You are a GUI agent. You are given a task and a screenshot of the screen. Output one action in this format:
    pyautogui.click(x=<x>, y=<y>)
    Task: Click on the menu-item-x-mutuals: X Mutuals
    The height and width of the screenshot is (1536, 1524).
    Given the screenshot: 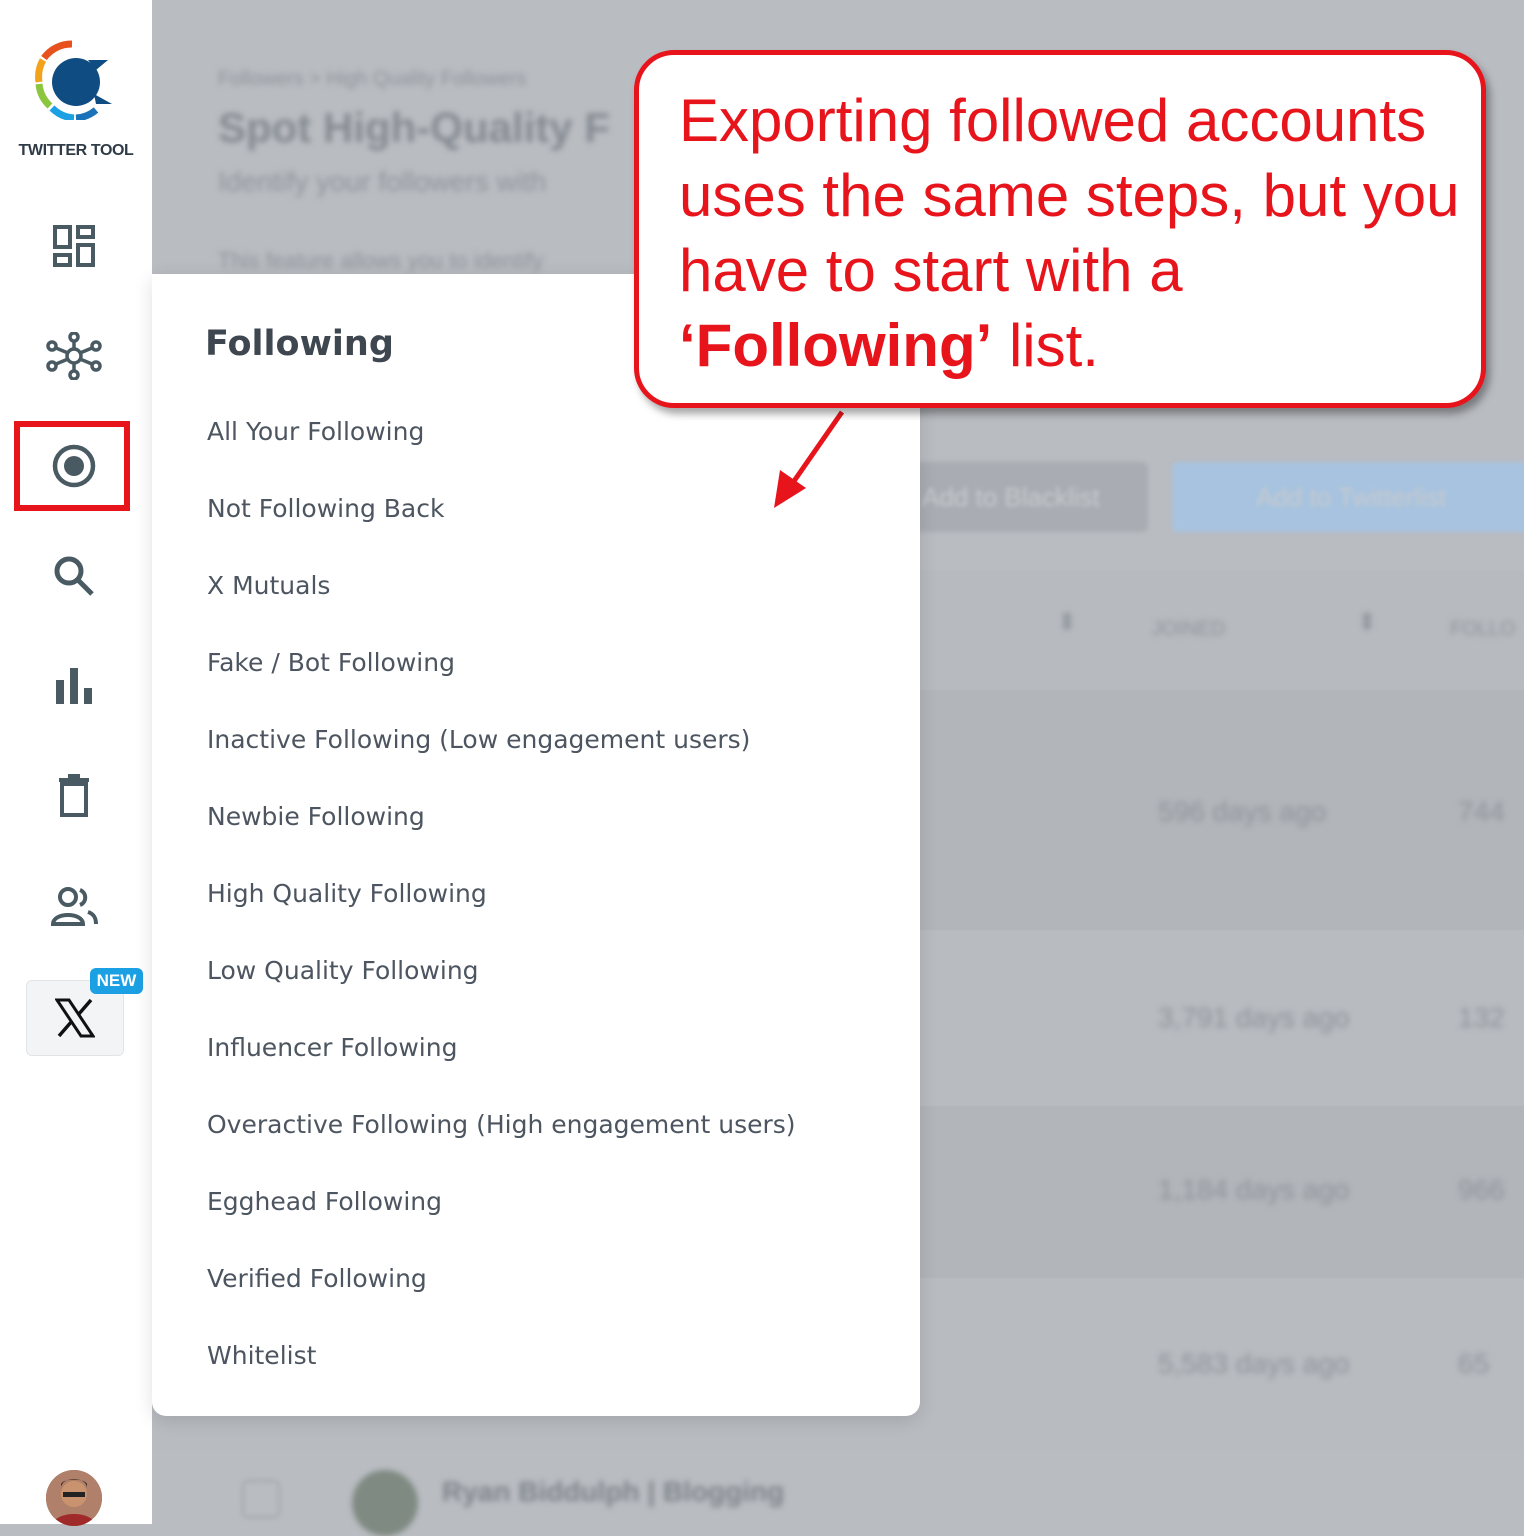 What is the action you would take?
    pyautogui.click(x=268, y=585)
    